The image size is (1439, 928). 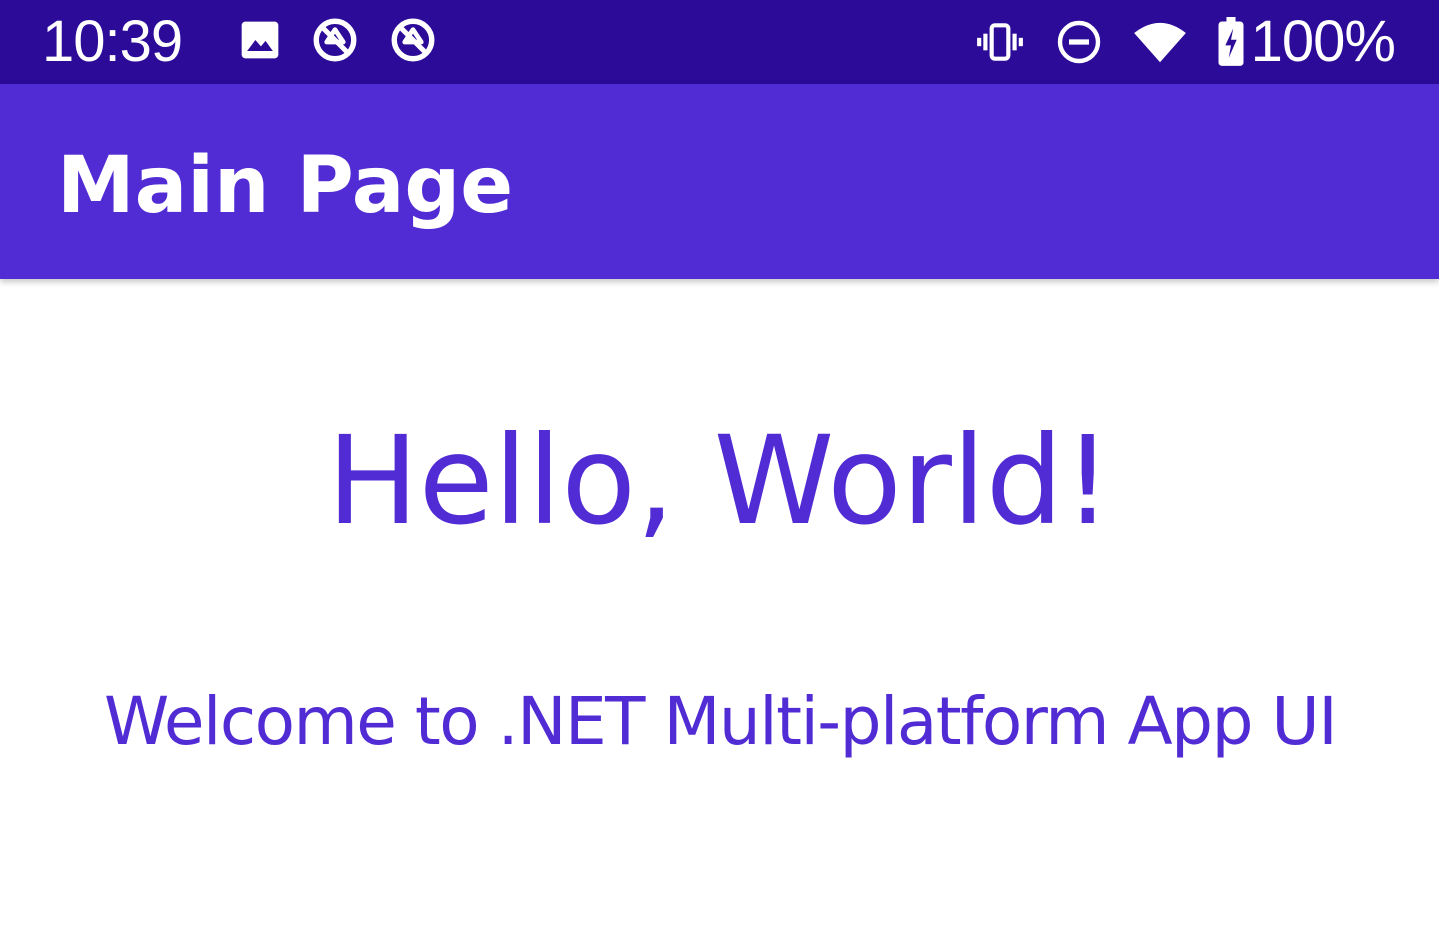 I want to click on welcome-text: Welcome to .NET Multi-platform App UI, so click(x=721, y=721).